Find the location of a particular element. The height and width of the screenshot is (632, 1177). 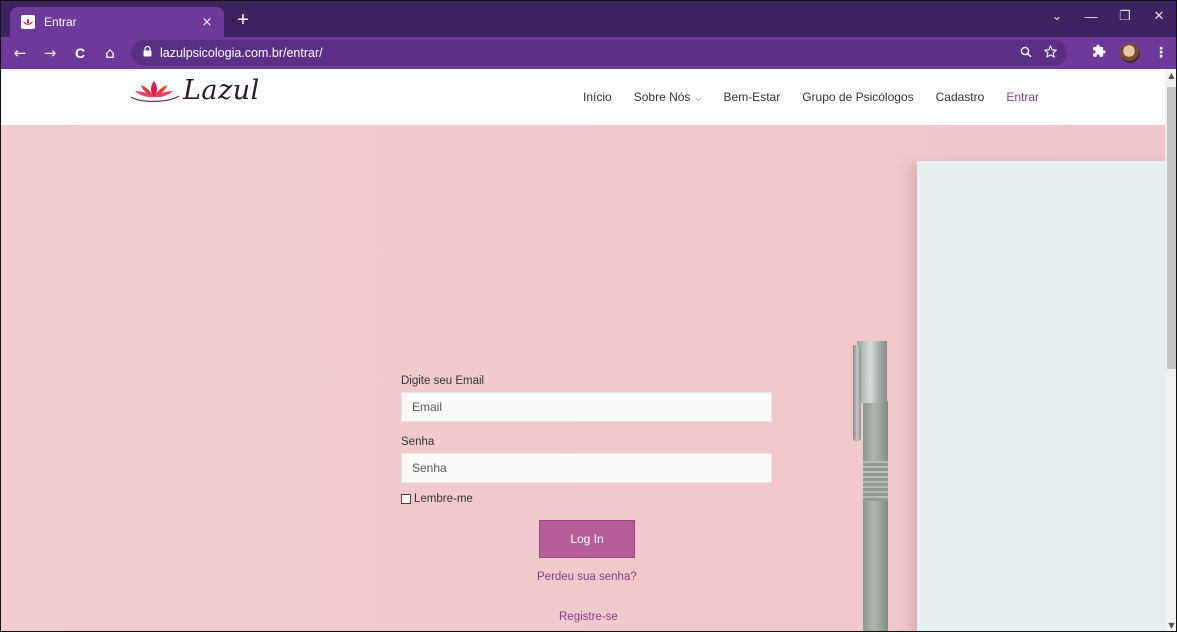

tab-search-icon: ⌄ is located at coordinates (1057, 16).